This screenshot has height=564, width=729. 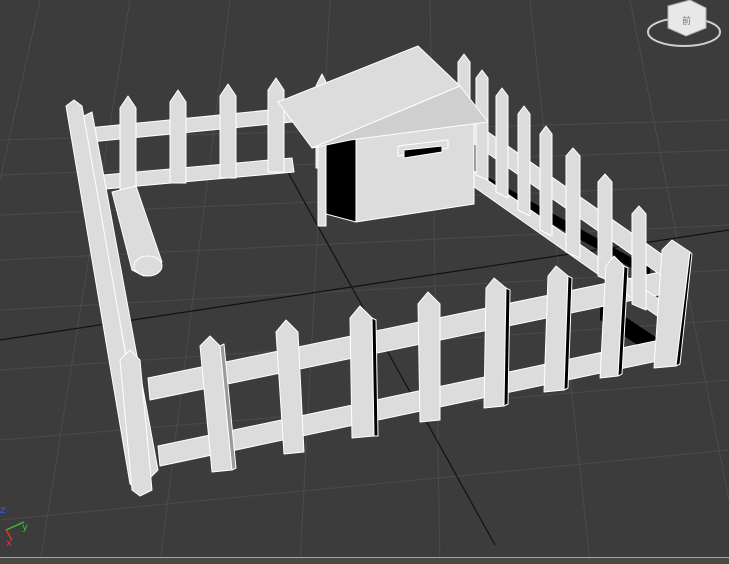 I want to click on axis-x-label: x, so click(x=9, y=543).